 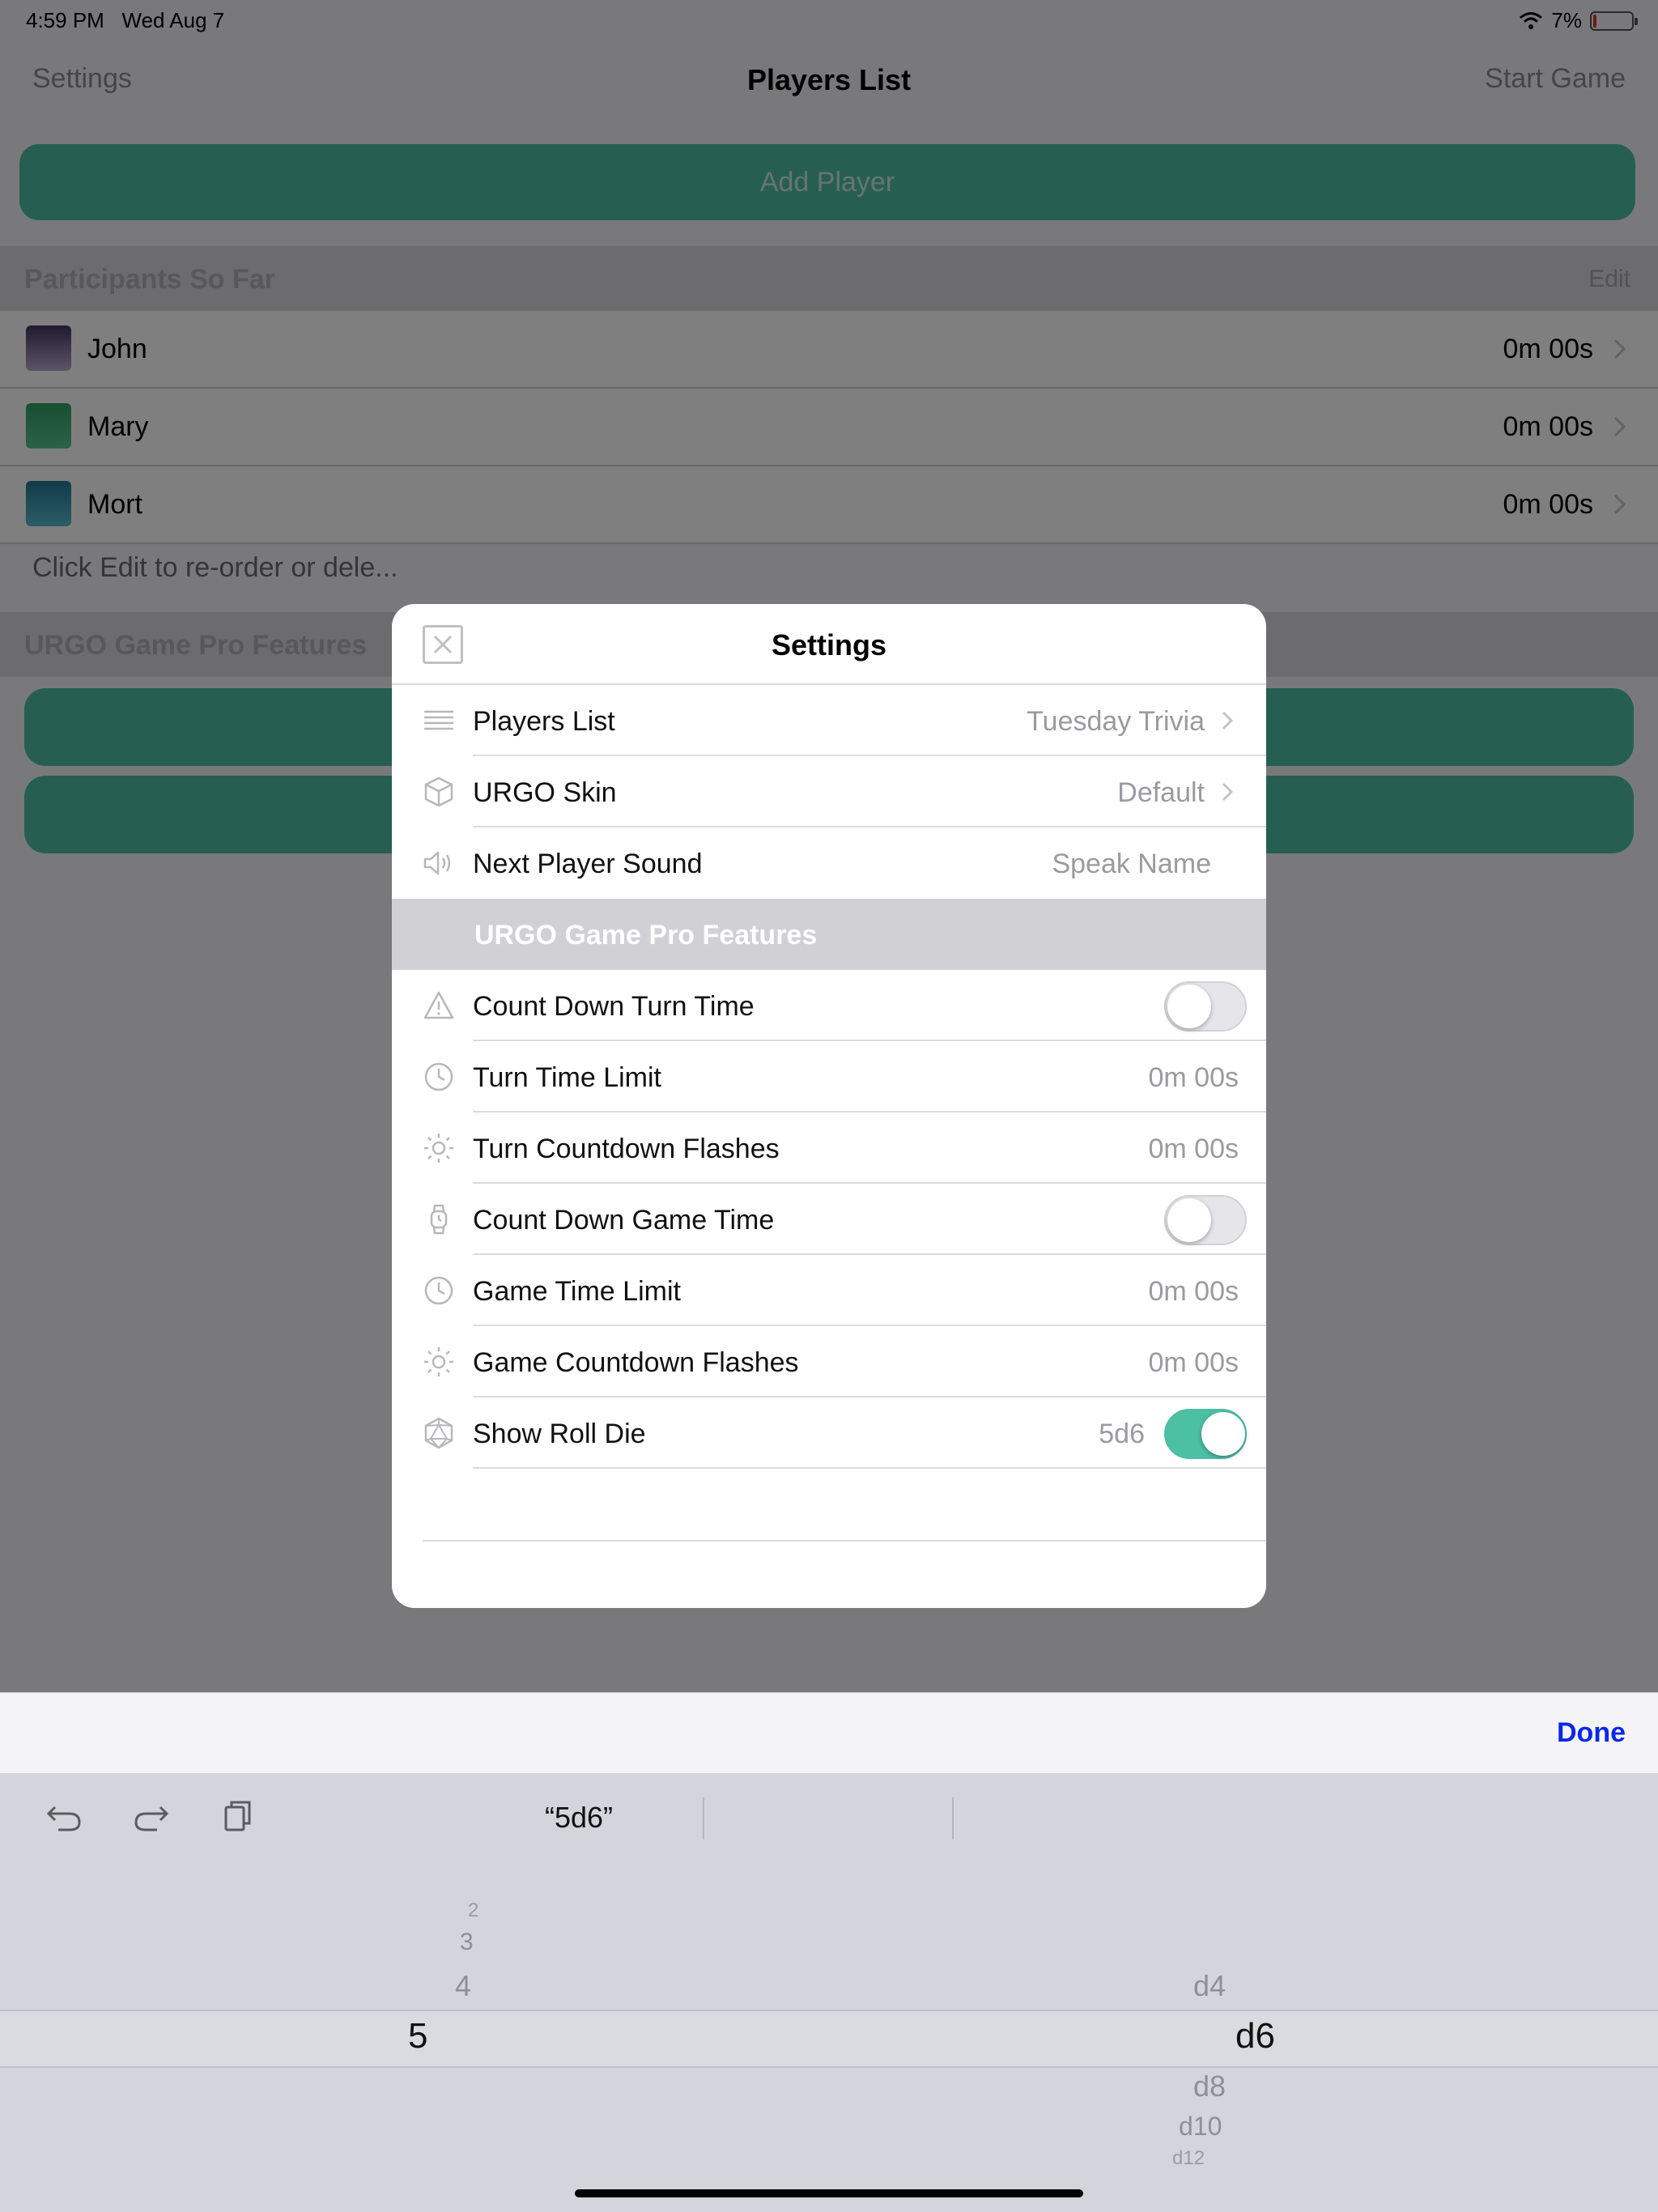 I want to click on show-roll-die-row: Show Roll Die 5d6, so click(x=829, y=1433).